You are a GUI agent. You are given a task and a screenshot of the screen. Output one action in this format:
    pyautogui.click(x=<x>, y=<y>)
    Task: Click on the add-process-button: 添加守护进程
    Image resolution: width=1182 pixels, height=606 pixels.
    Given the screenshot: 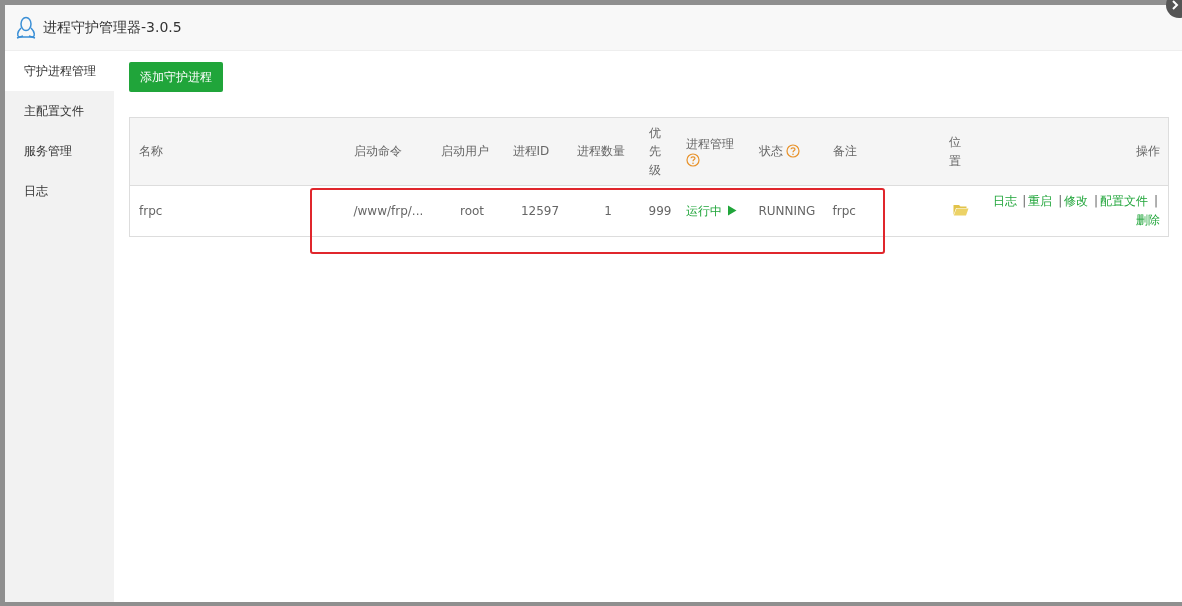 What is the action you would take?
    pyautogui.click(x=176, y=77)
    